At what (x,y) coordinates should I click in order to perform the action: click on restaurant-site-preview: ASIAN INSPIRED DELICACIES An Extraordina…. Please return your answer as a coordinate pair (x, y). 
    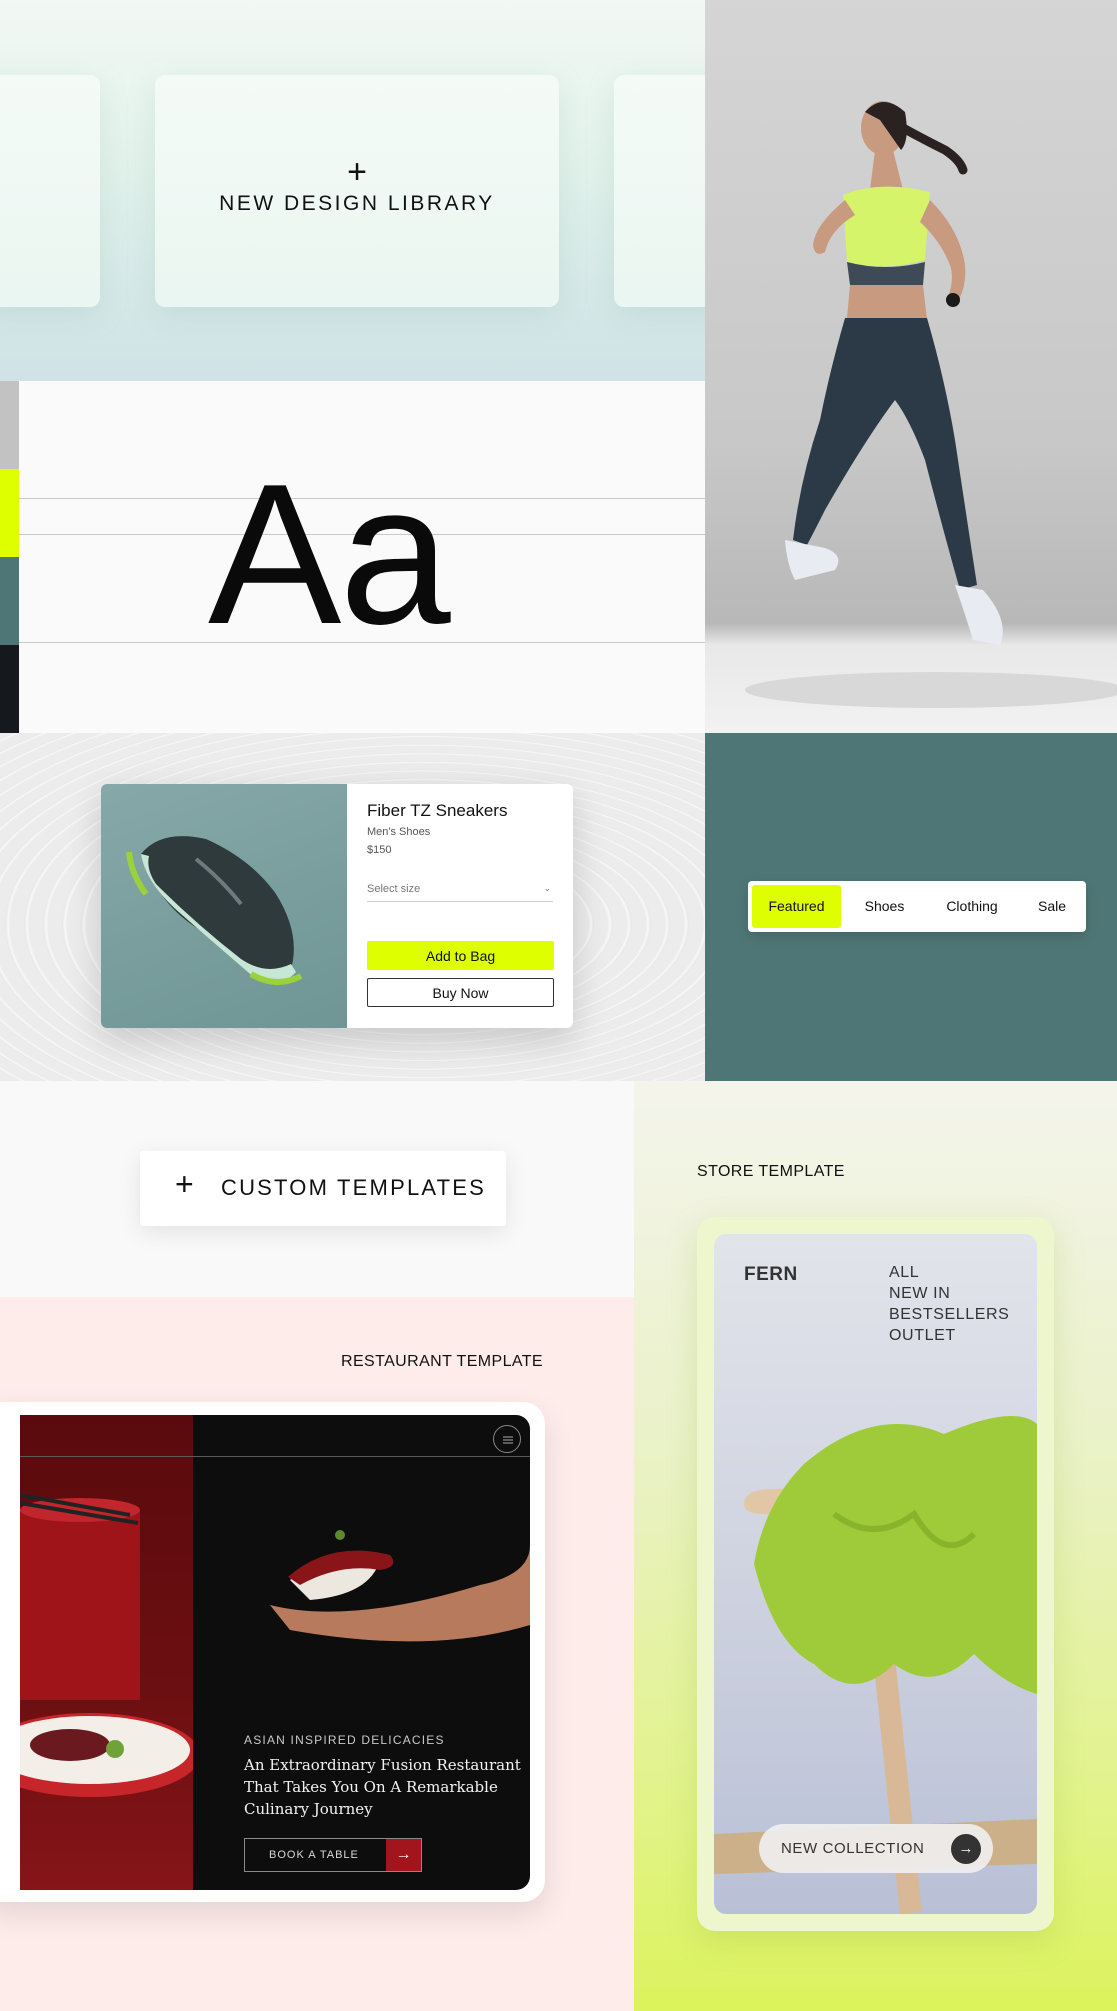
    Looking at the image, I should click on (275, 1652).